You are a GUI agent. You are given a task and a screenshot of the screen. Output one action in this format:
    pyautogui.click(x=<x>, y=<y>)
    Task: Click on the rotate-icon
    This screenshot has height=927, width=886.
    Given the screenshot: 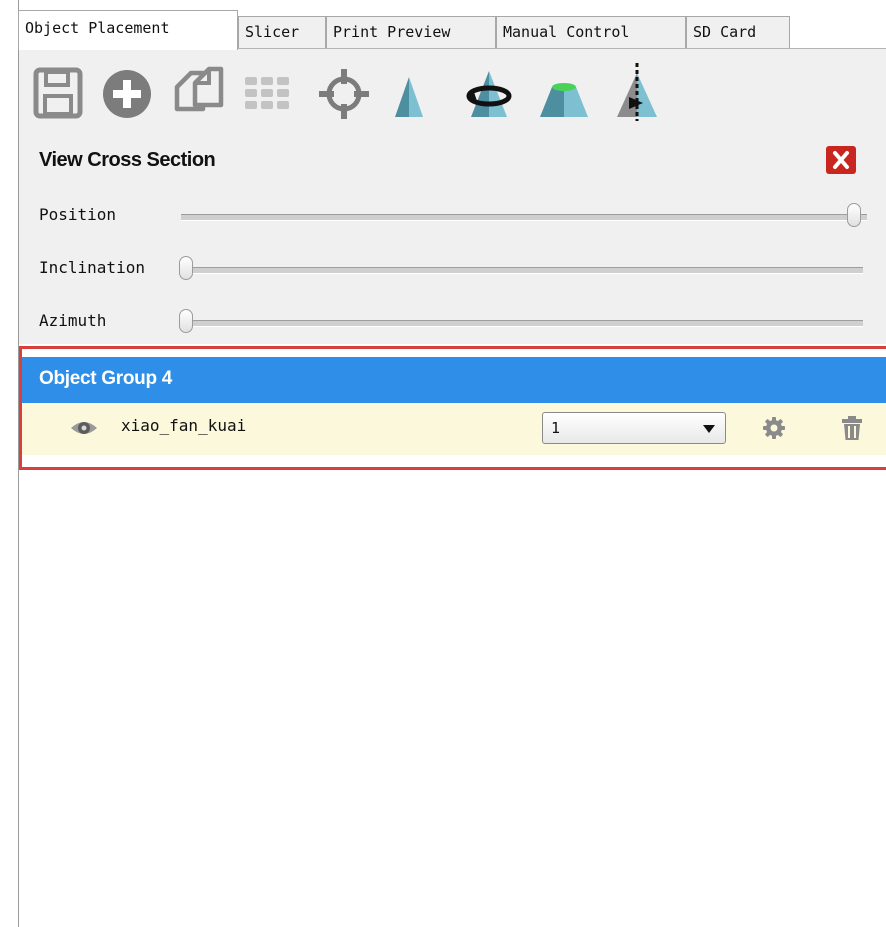 What is the action you would take?
    pyautogui.click(x=489, y=93)
    